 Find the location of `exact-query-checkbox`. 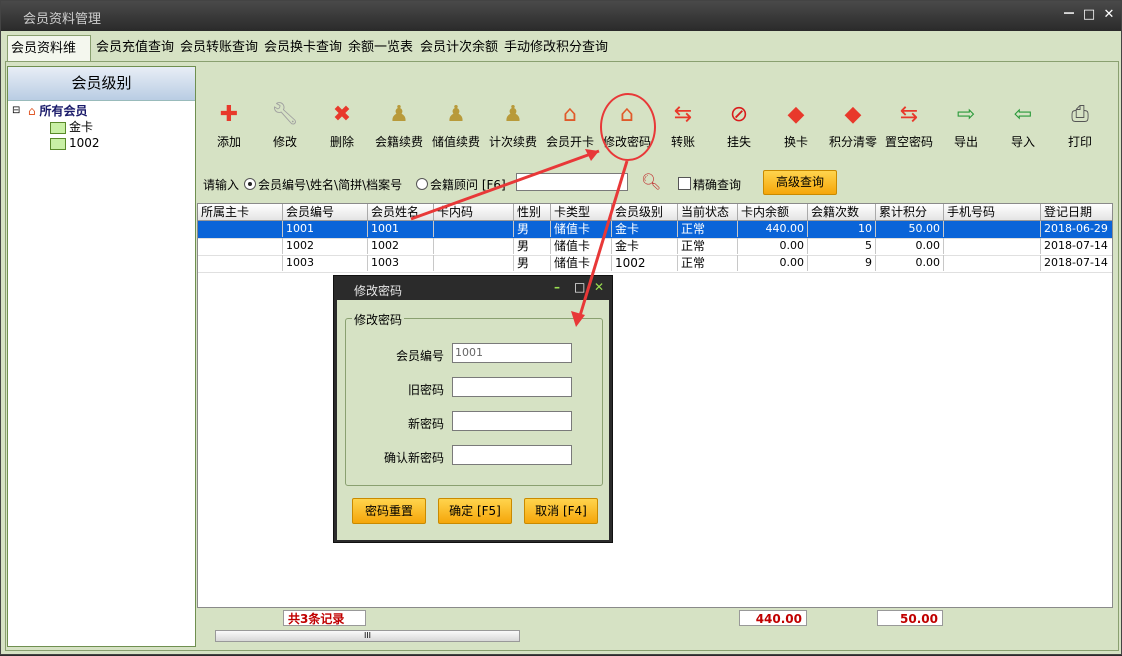

exact-query-checkbox is located at coordinates (684, 183).